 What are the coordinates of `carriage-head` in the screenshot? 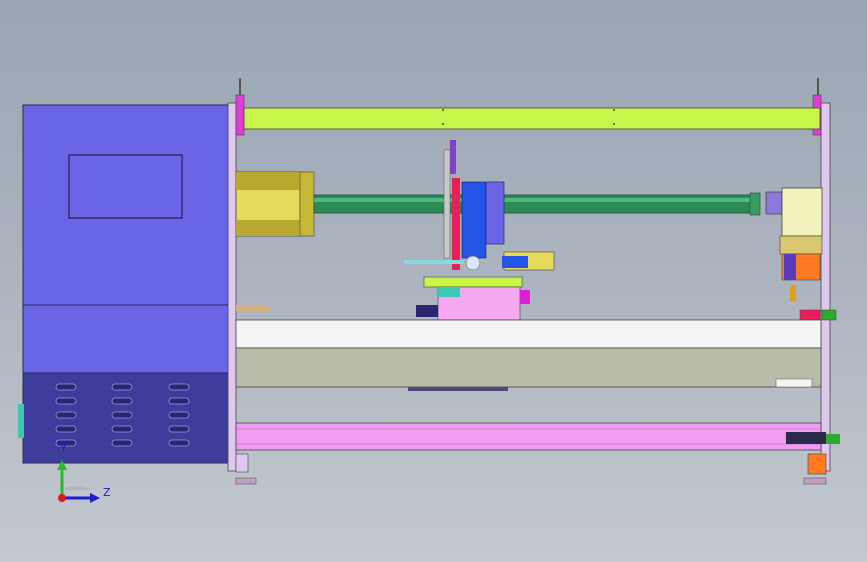 It's located at (479, 230).